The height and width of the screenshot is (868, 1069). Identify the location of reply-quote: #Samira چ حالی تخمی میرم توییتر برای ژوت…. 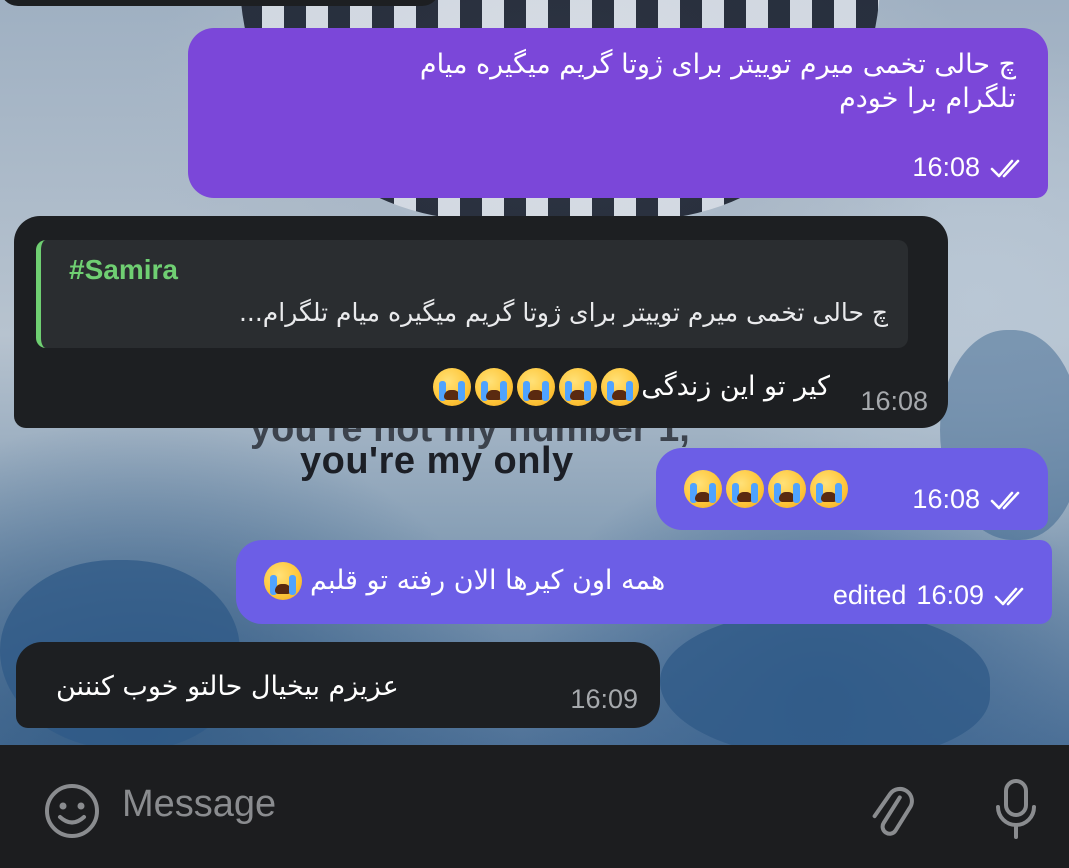
(472, 294).